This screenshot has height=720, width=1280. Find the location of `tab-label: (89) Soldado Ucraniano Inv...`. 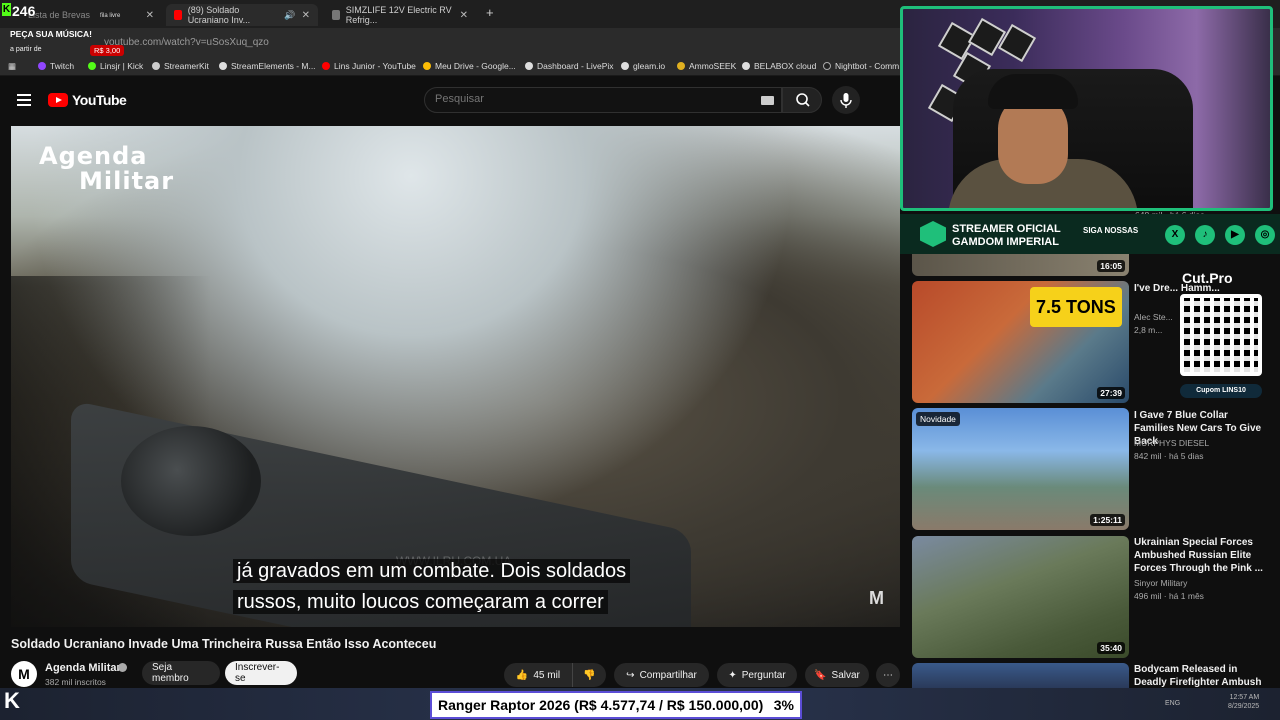

tab-label: (89) Soldado Ucraniano Inv... is located at coordinates (219, 15).